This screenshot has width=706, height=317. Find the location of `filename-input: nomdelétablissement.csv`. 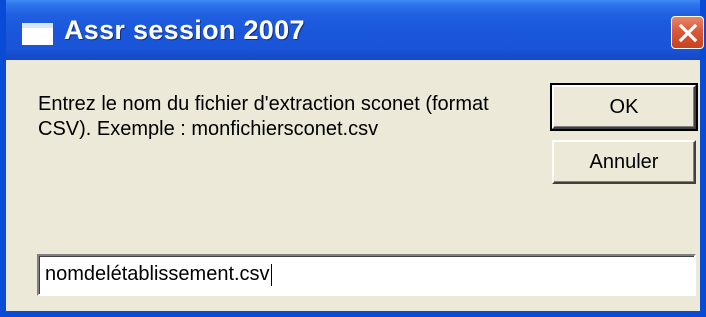

filename-input: nomdelétablissement.csv is located at coordinates (366, 275).